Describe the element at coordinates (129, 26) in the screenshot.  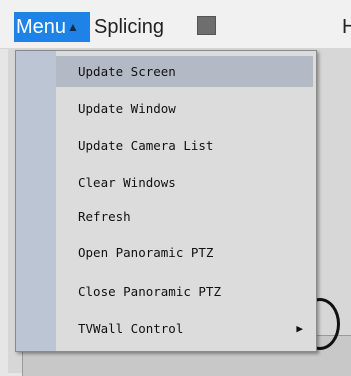
I see `splicing-label: Splicing` at that location.